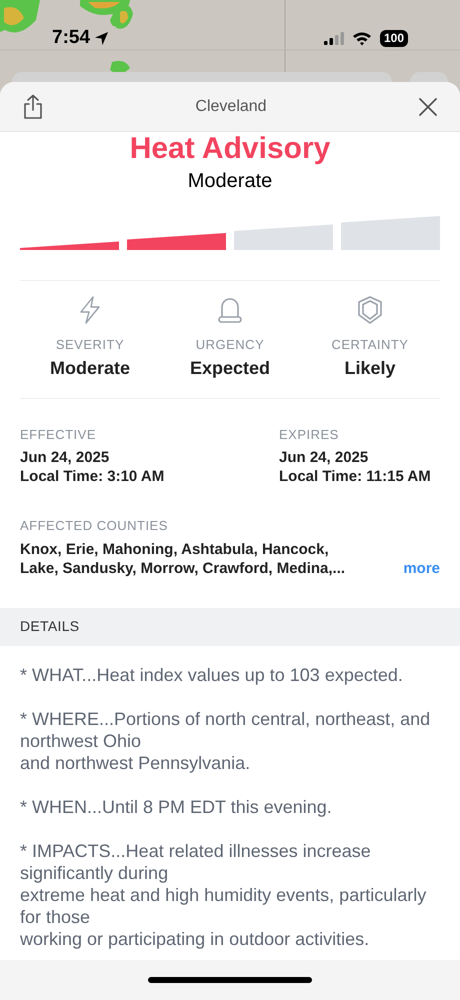 This screenshot has height=1000, width=460. Describe the element at coordinates (175, 549) in the screenshot. I see `counties-text: Knox, Erie, Mahoning, Ashtabula, Hancock,` at that location.